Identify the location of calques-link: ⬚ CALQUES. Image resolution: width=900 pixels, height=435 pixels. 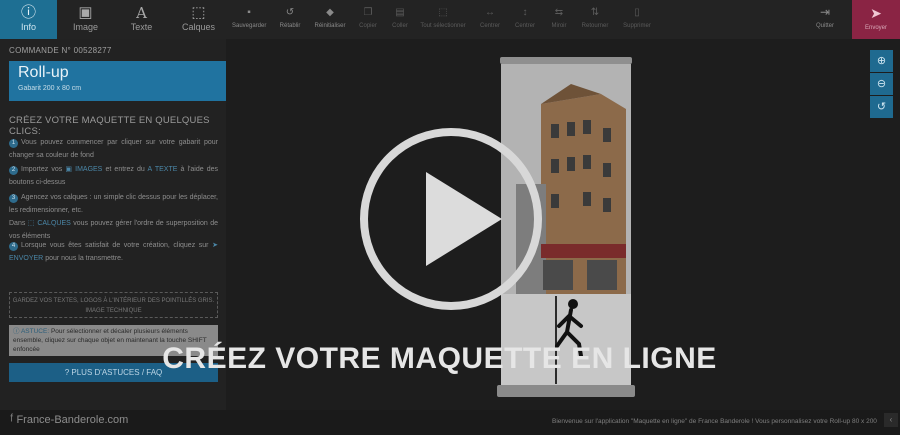
(49, 223).